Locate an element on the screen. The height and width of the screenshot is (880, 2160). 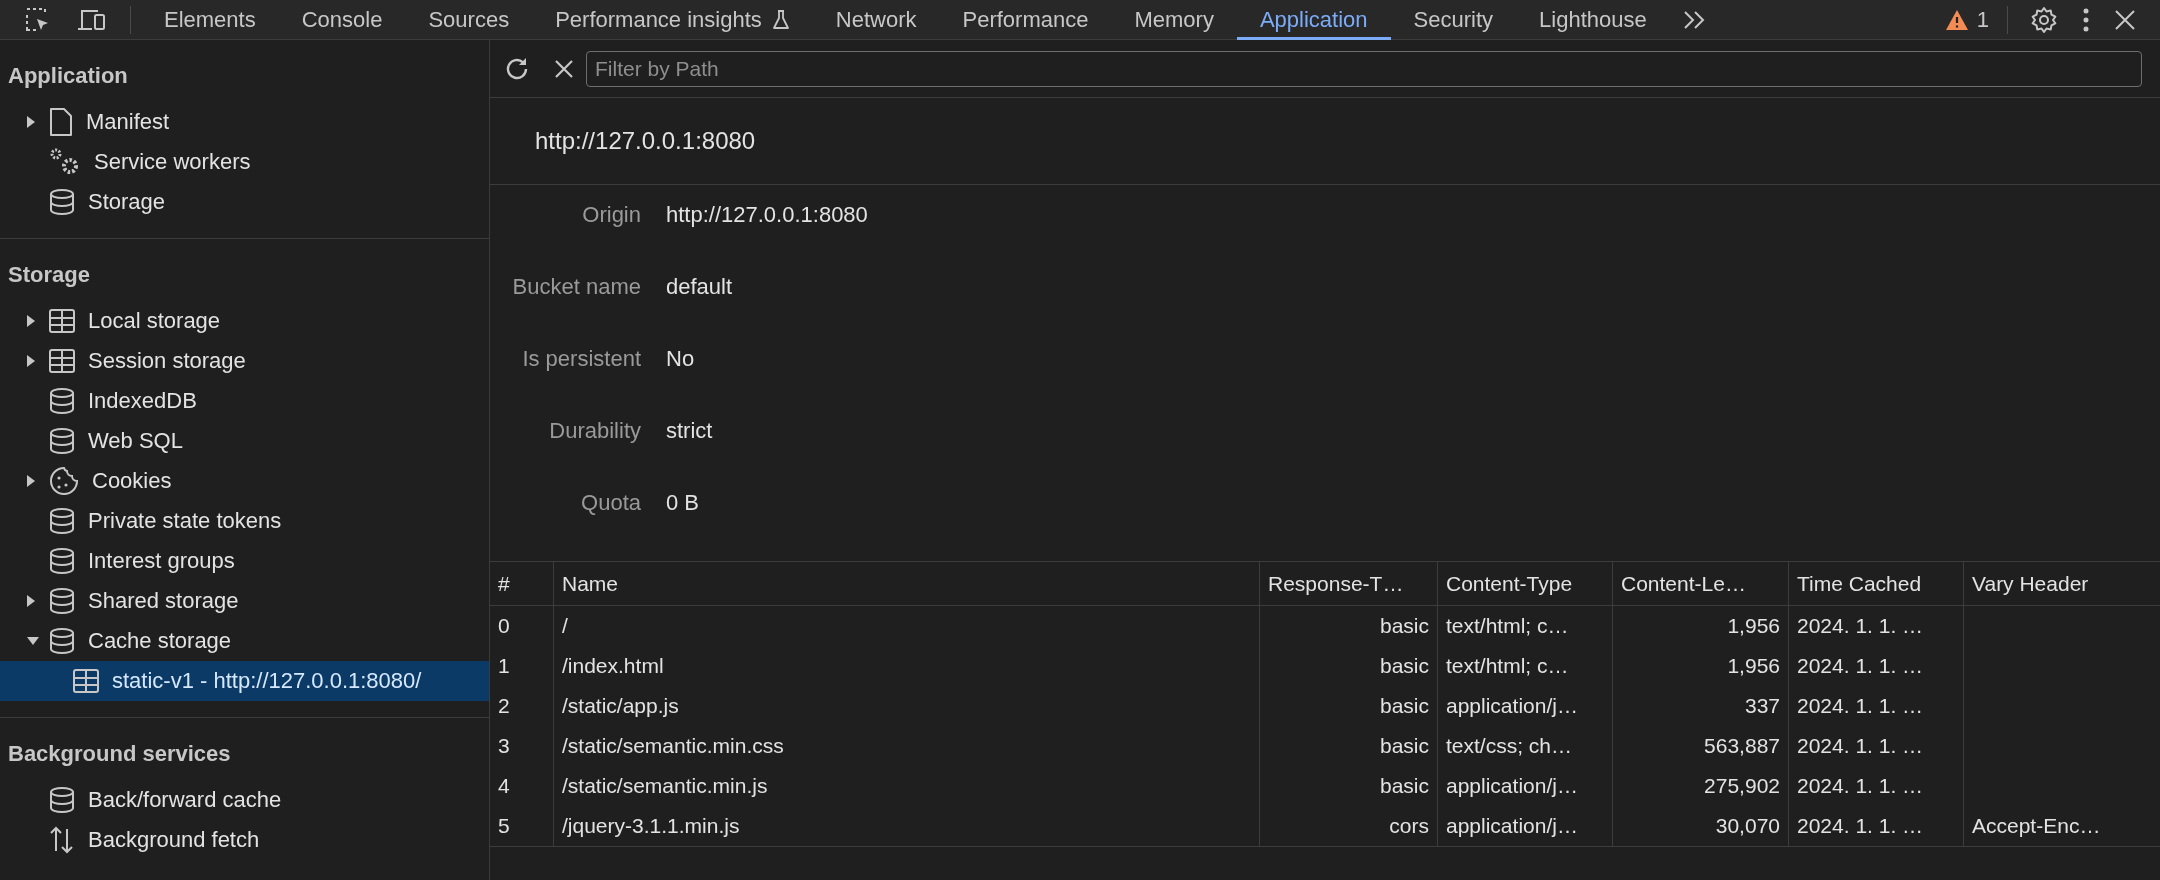
table-cell: 563,887 is located at coordinates (1742, 746).